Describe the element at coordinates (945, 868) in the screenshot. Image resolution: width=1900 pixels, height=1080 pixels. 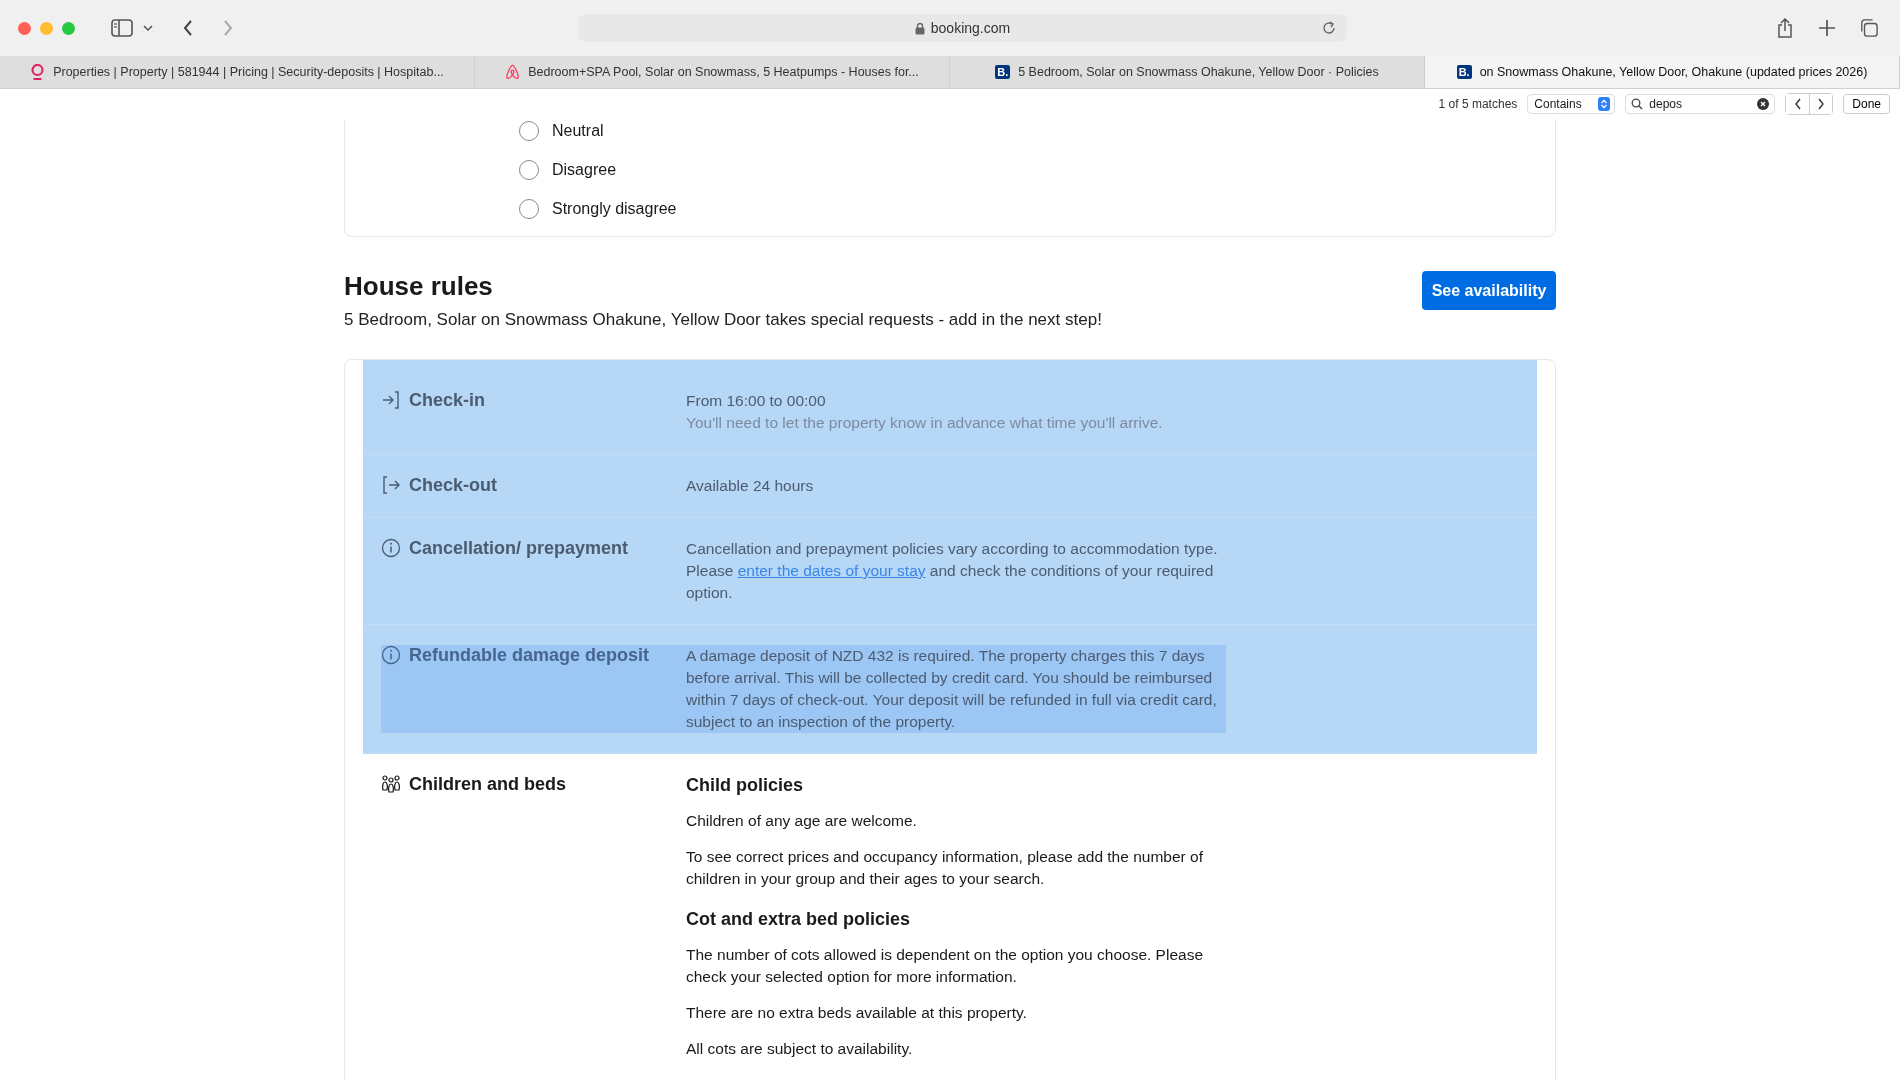
I see `rule-text: To see correct prices and occupancy information, please add the number of children in your group and their ages to your search.` at that location.